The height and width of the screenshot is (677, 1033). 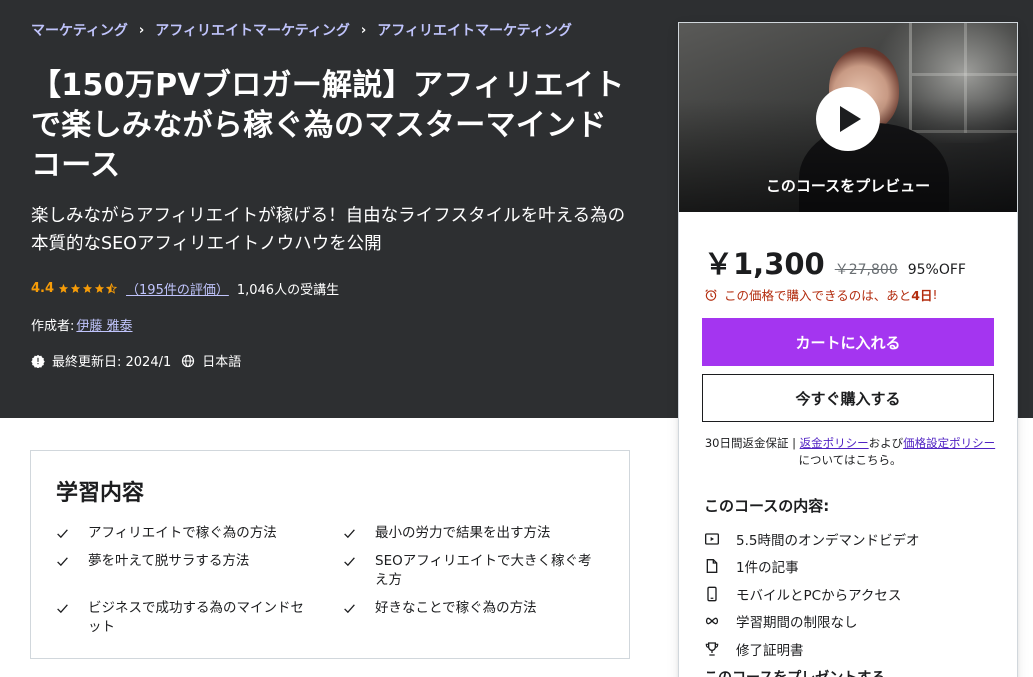 I want to click on includes-item-text: 5.5時間のオンデマンドビデオ, so click(x=828, y=540).